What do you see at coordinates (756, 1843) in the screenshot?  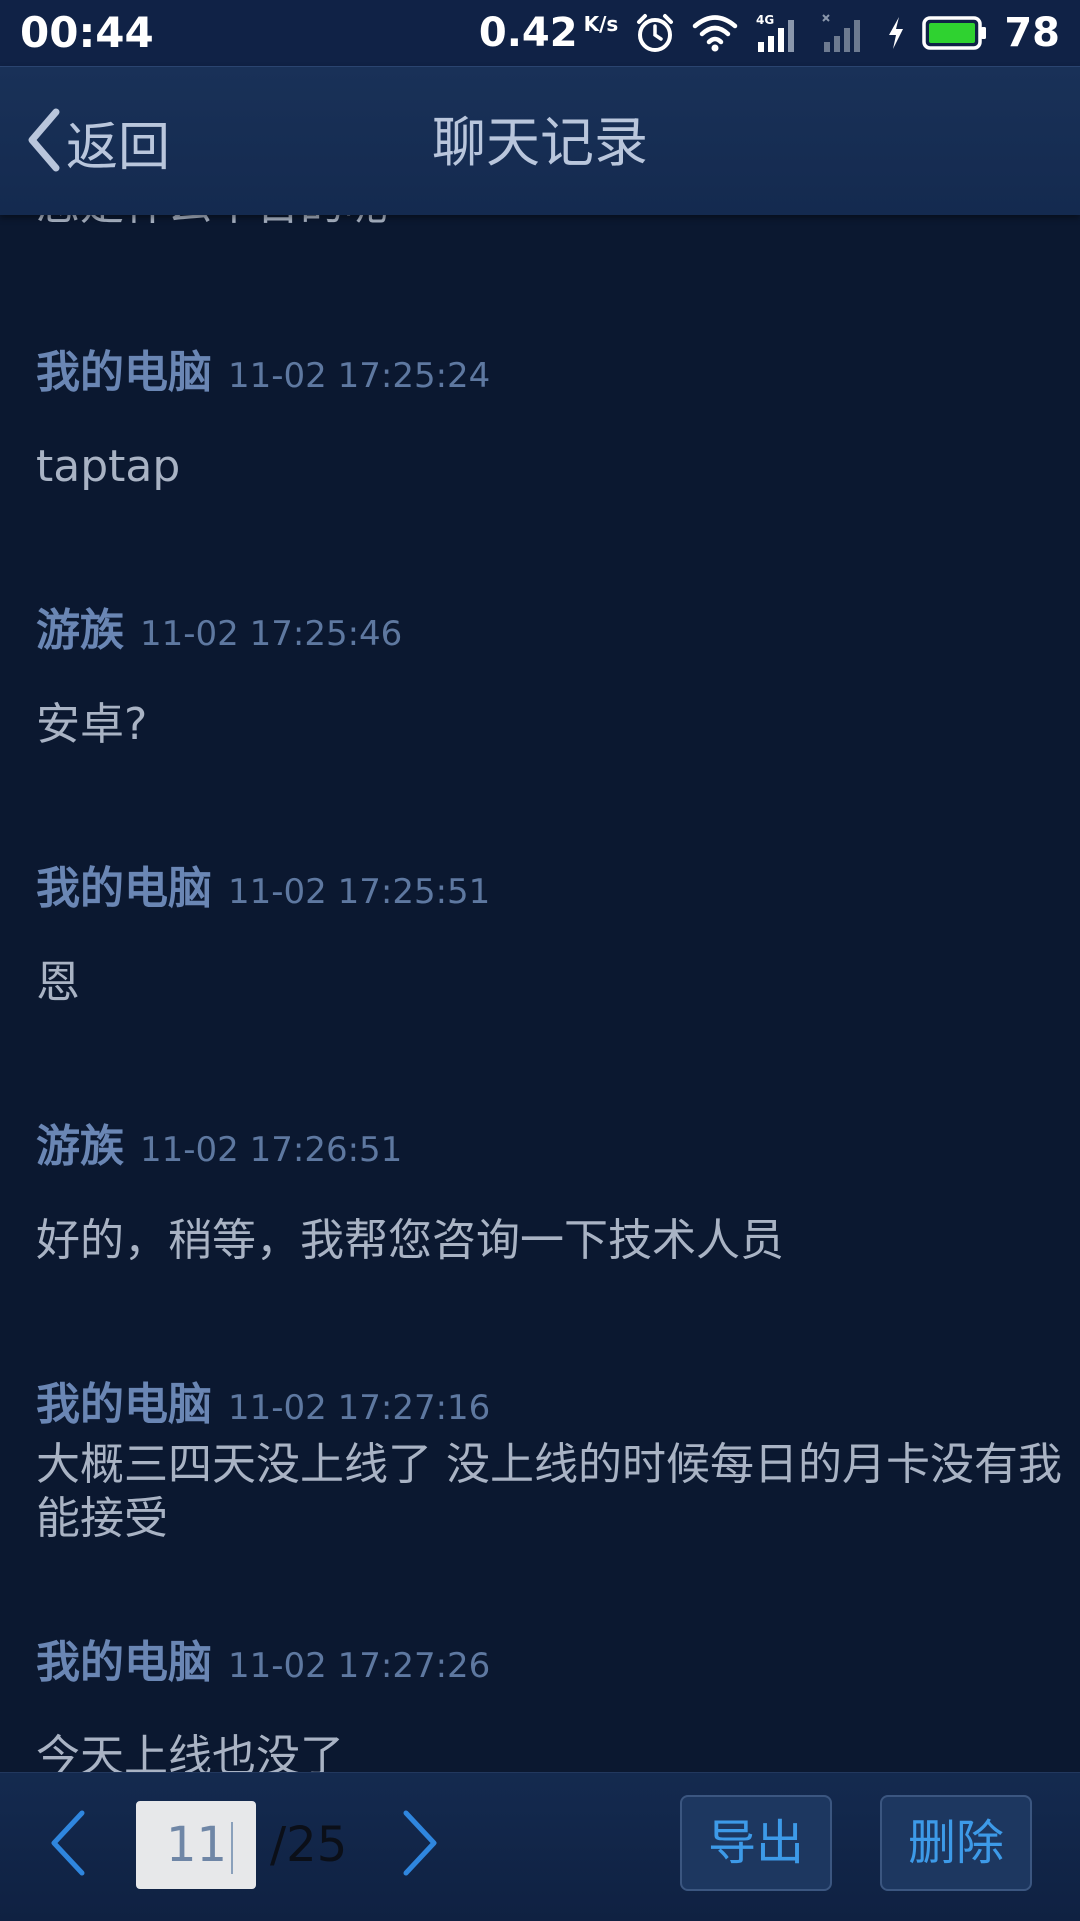 I see `export-button: 导出` at bounding box center [756, 1843].